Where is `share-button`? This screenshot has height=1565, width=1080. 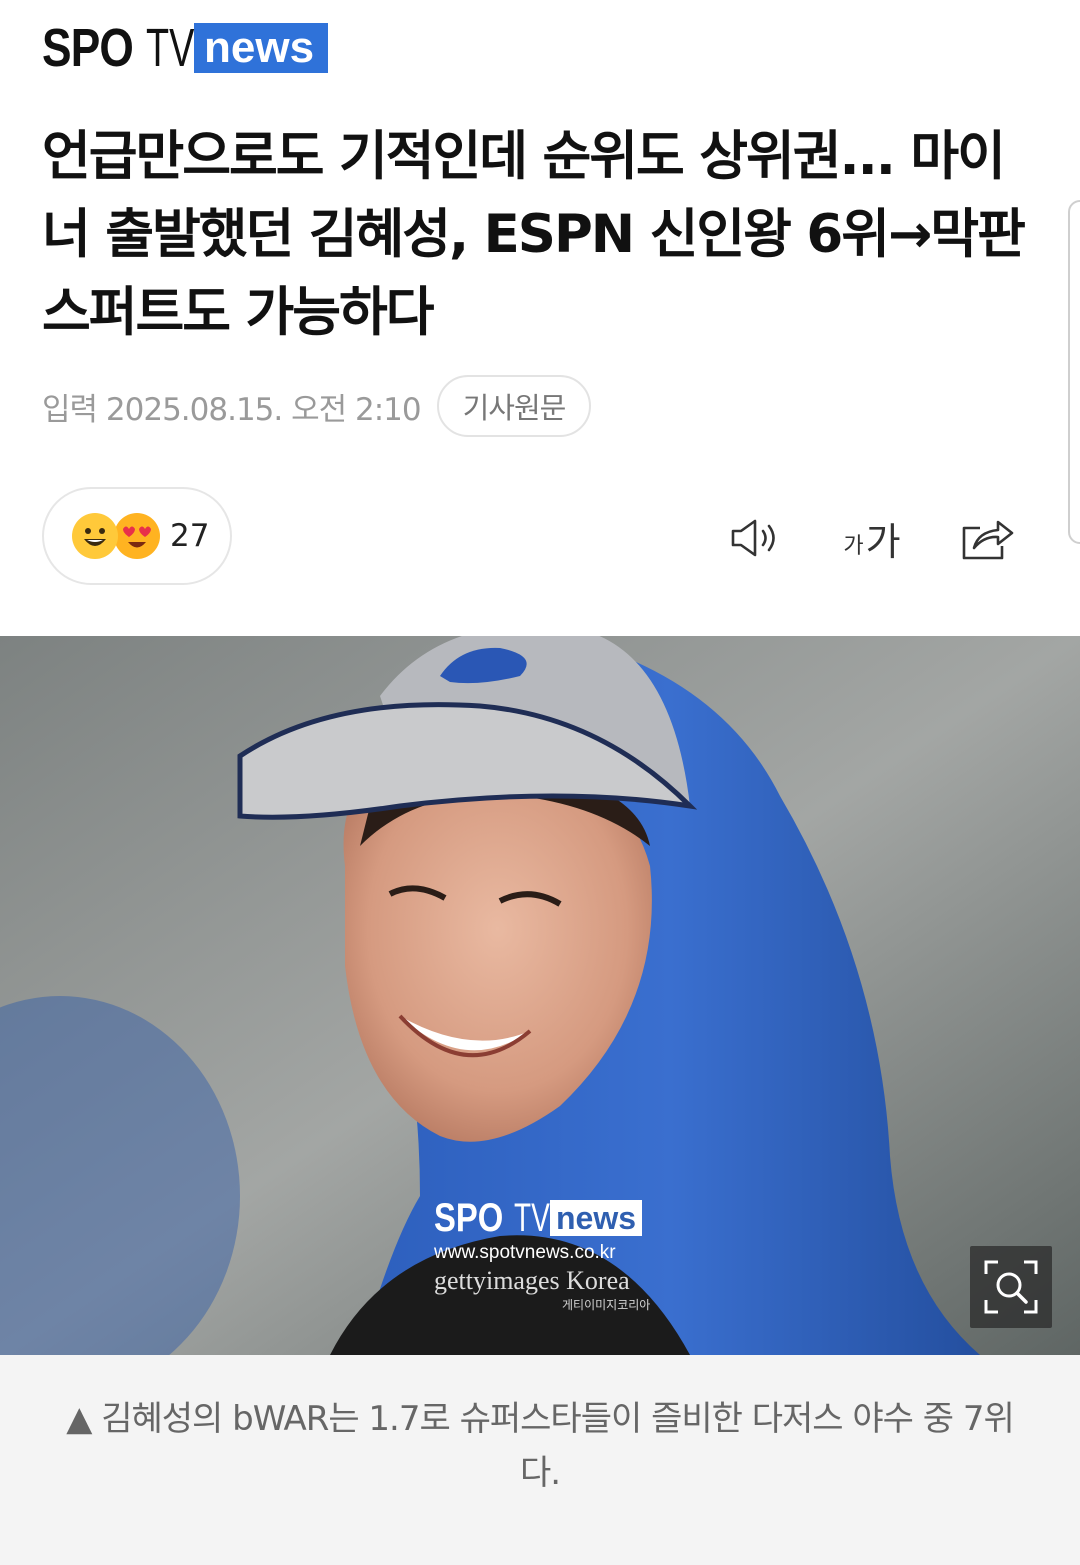 share-button is located at coordinates (987, 538).